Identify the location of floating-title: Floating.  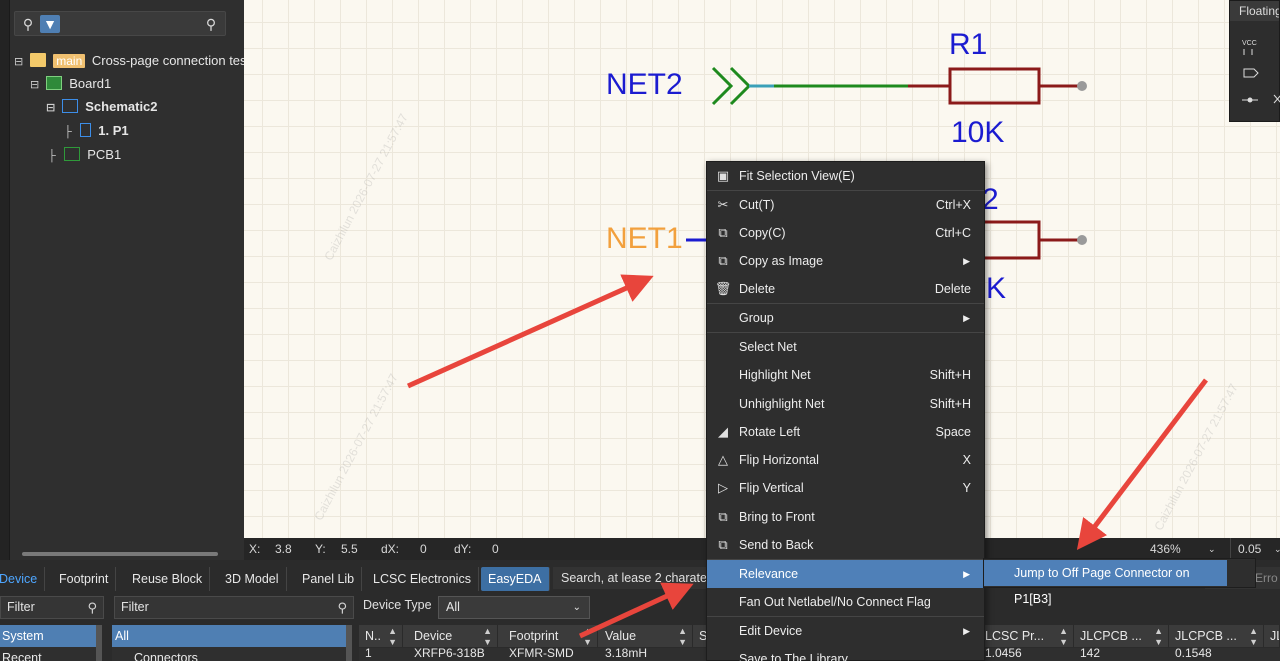
(1254, 11).